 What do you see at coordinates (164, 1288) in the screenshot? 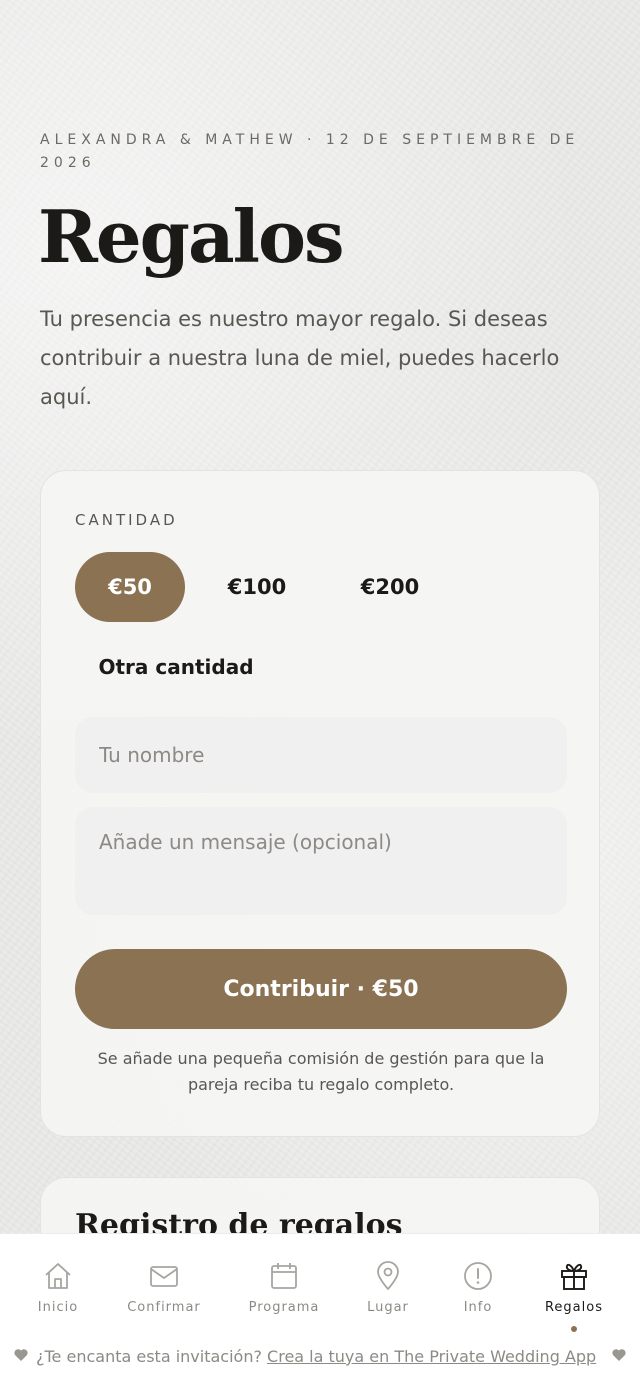
I see `tab-confirmar: Confirmar` at bounding box center [164, 1288].